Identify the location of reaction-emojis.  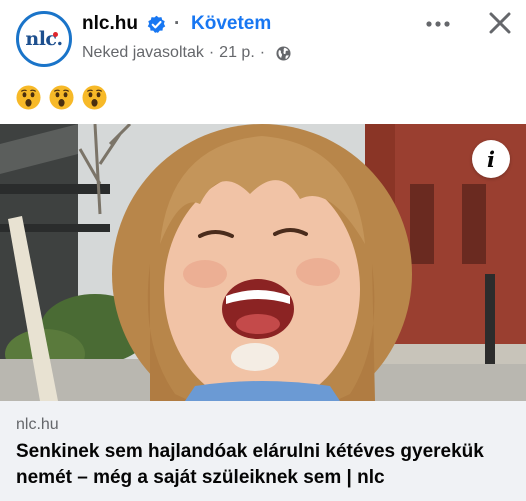
(61, 97).